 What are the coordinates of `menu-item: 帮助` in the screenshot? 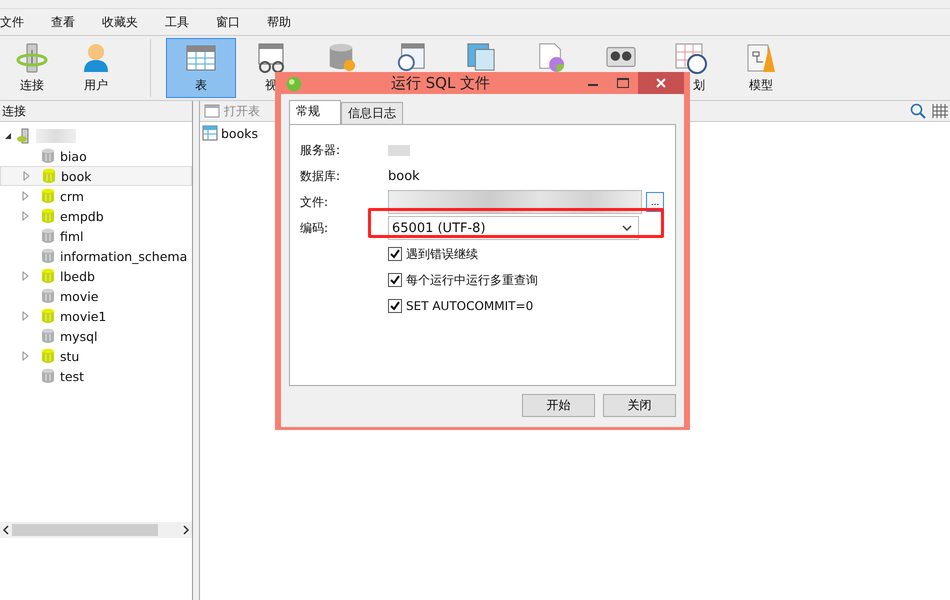 It's located at (285, 22).